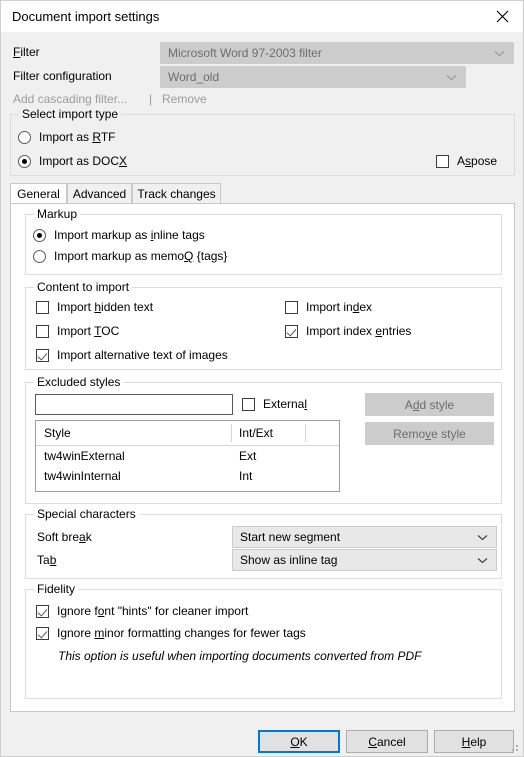 The image size is (524, 757). I want to click on tab-strip: General Advanced Track changes, so click(262, 194).